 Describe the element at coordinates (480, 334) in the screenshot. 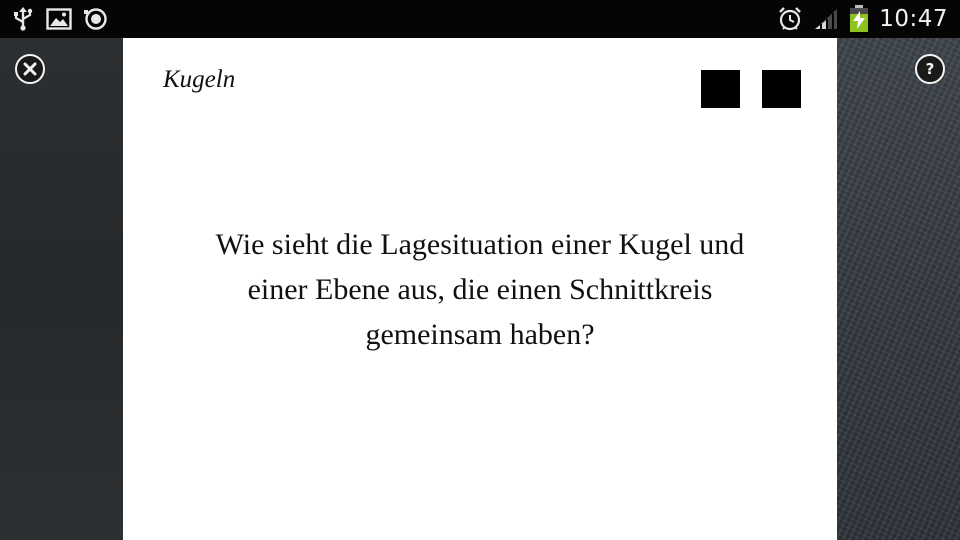

I see `question-line: gemeinsam haben?` at that location.